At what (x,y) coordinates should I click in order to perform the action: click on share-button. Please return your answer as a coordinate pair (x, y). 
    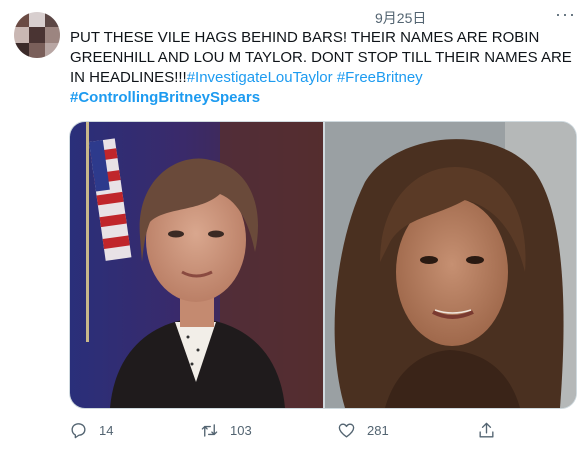
    Looking at the image, I should click on (486, 430).